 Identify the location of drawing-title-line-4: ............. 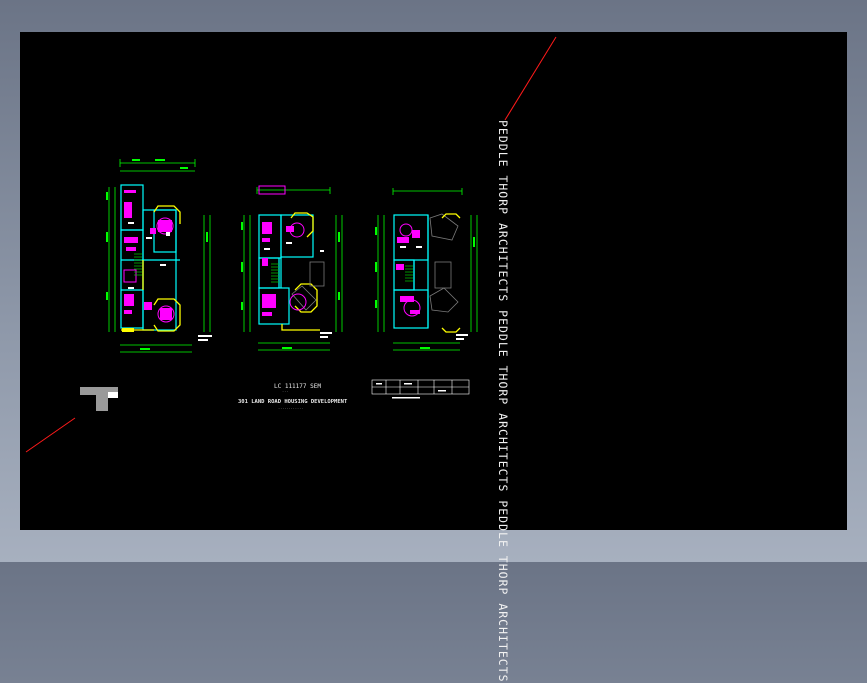
(291, 408).